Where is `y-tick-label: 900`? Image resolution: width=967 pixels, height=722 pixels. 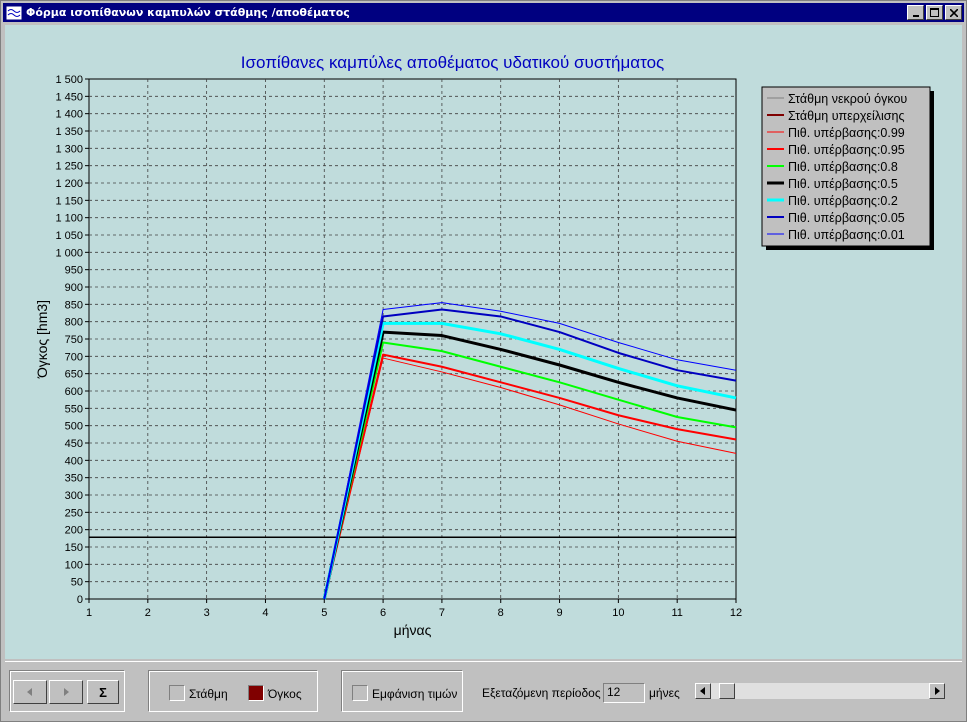
y-tick-label: 900 is located at coordinates (74, 288).